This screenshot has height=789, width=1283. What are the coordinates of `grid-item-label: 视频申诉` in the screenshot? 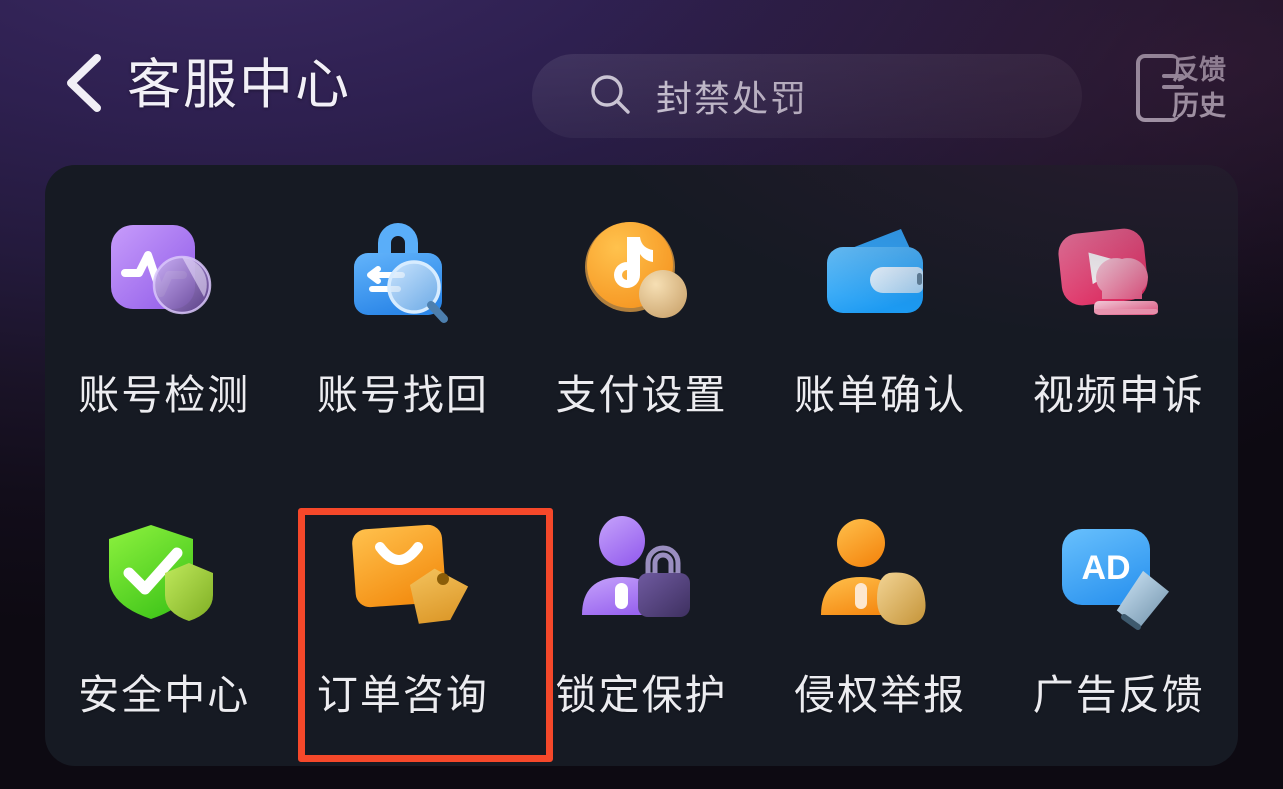 It's located at (1118, 395).